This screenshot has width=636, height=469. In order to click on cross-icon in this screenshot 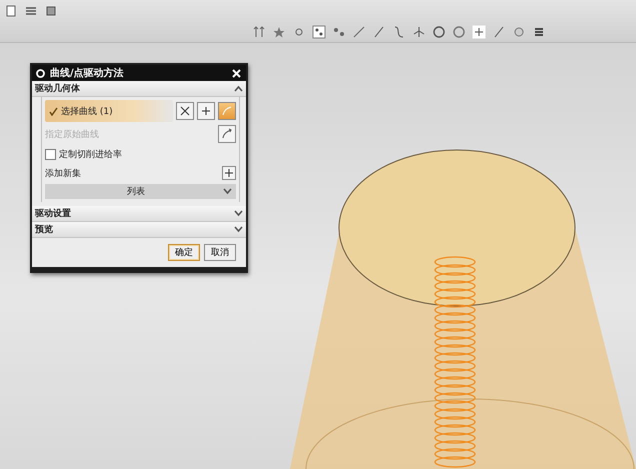, I will do `click(185, 111)`.